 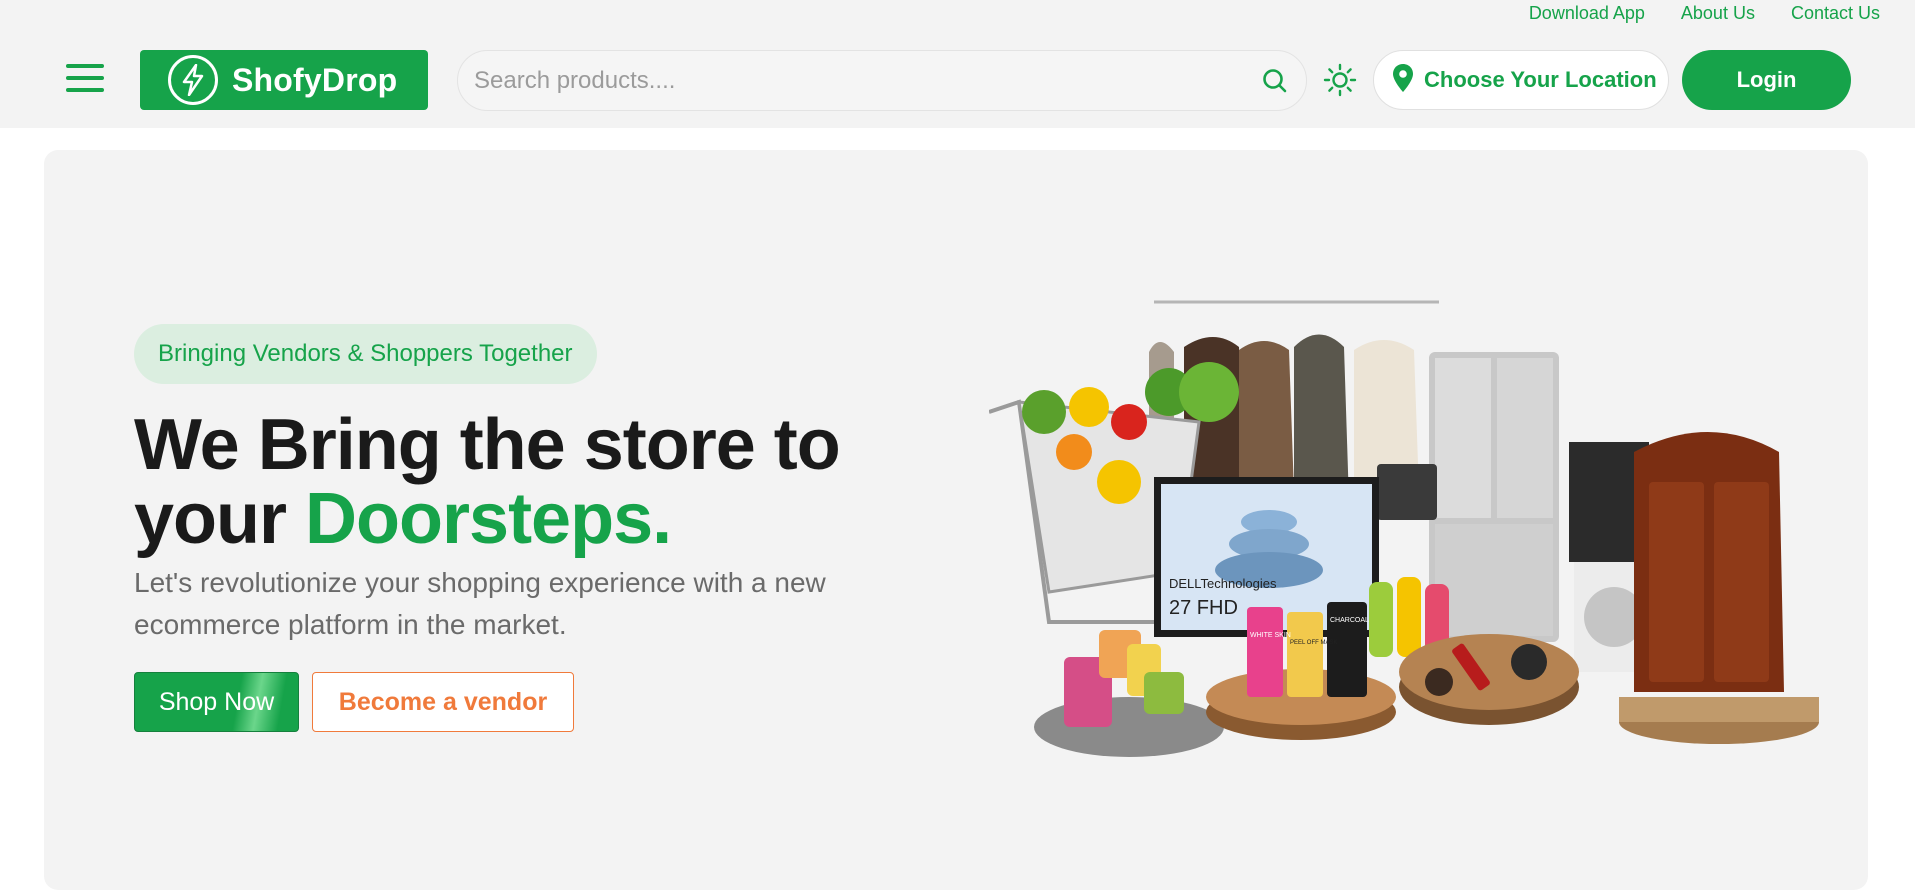 What do you see at coordinates (443, 702) in the screenshot?
I see `become-vendor-button: Become a vendor` at bounding box center [443, 702].